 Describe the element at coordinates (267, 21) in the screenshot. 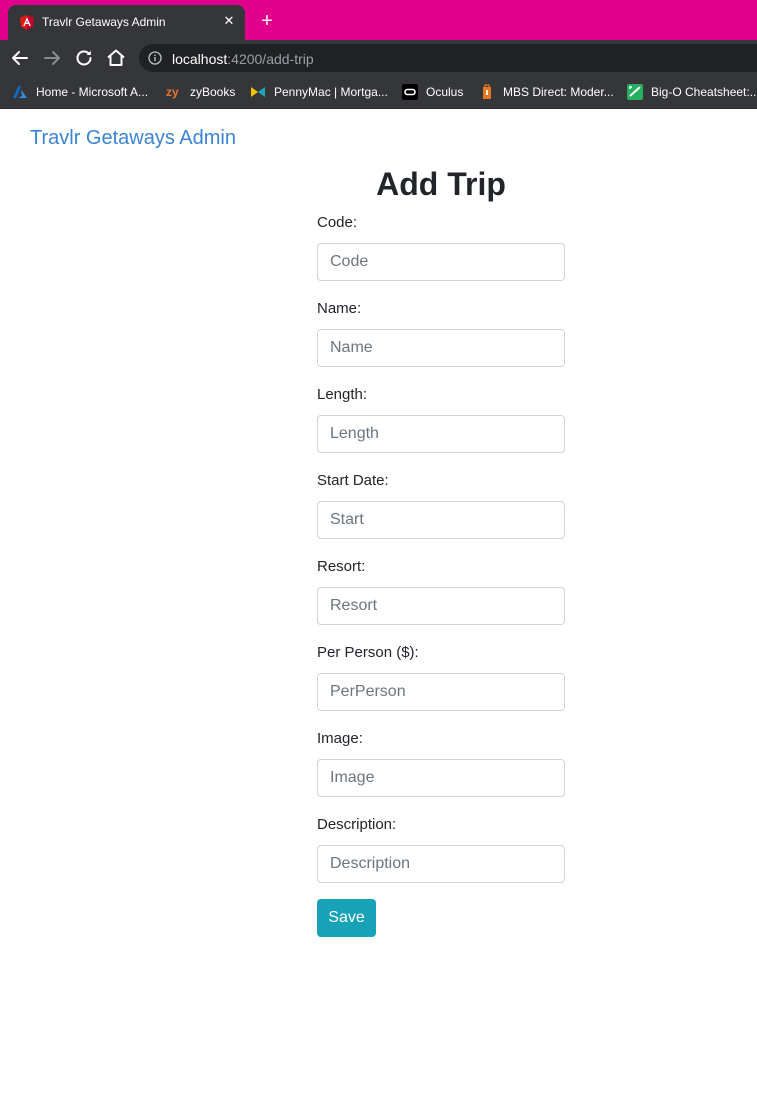

I see `new-tab-button: +` at that location.